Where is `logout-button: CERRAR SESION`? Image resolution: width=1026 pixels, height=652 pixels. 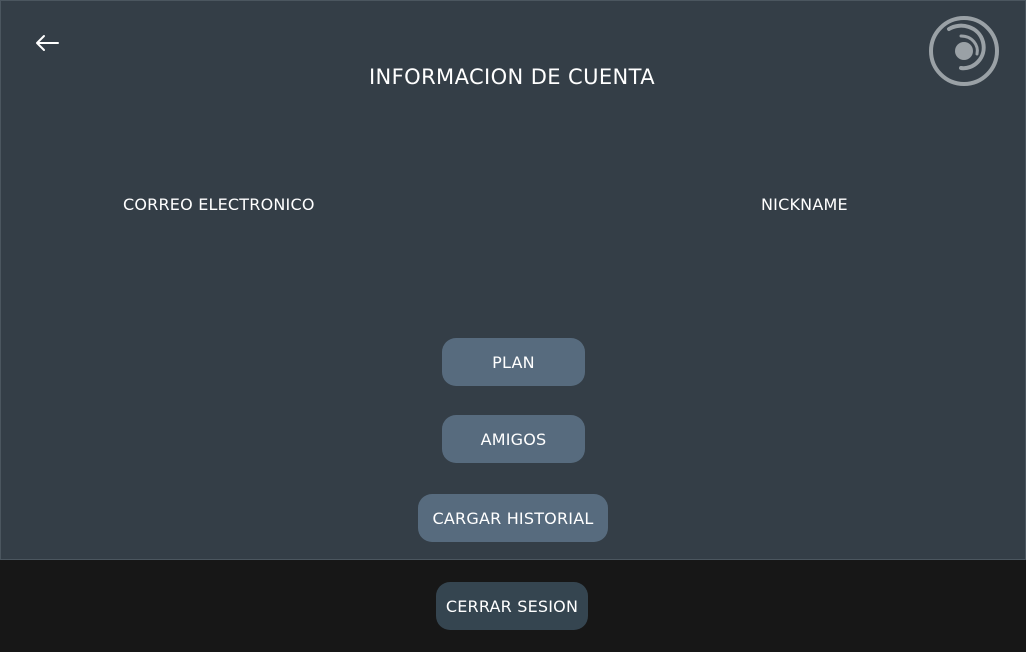 logout-button: CERRAR SESION is located at coordinates (512, 606).